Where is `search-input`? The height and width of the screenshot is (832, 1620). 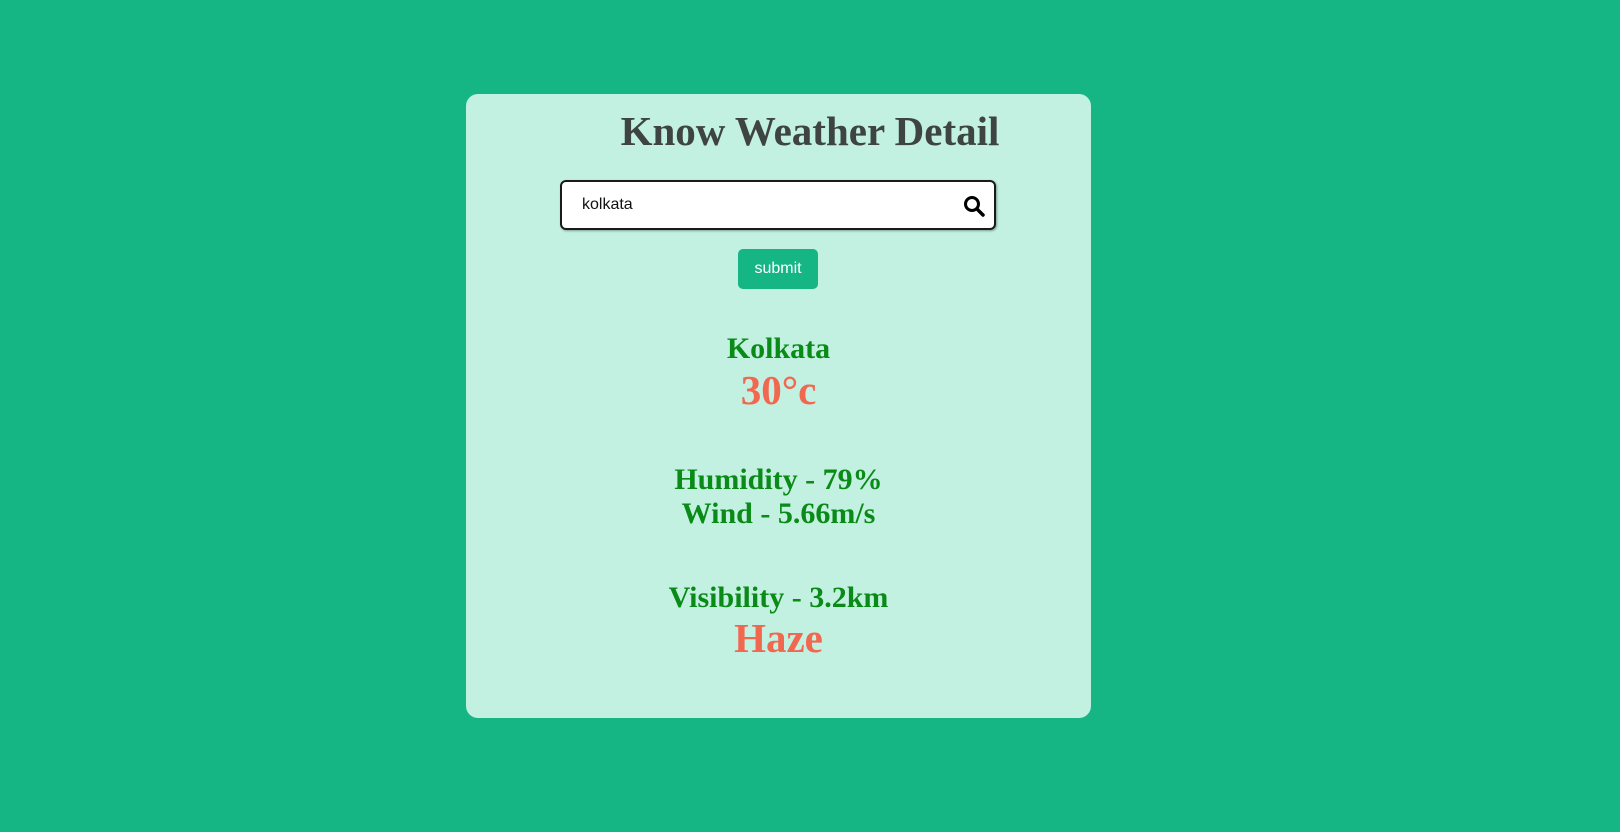 search-input is located at coordinates (778, 205).